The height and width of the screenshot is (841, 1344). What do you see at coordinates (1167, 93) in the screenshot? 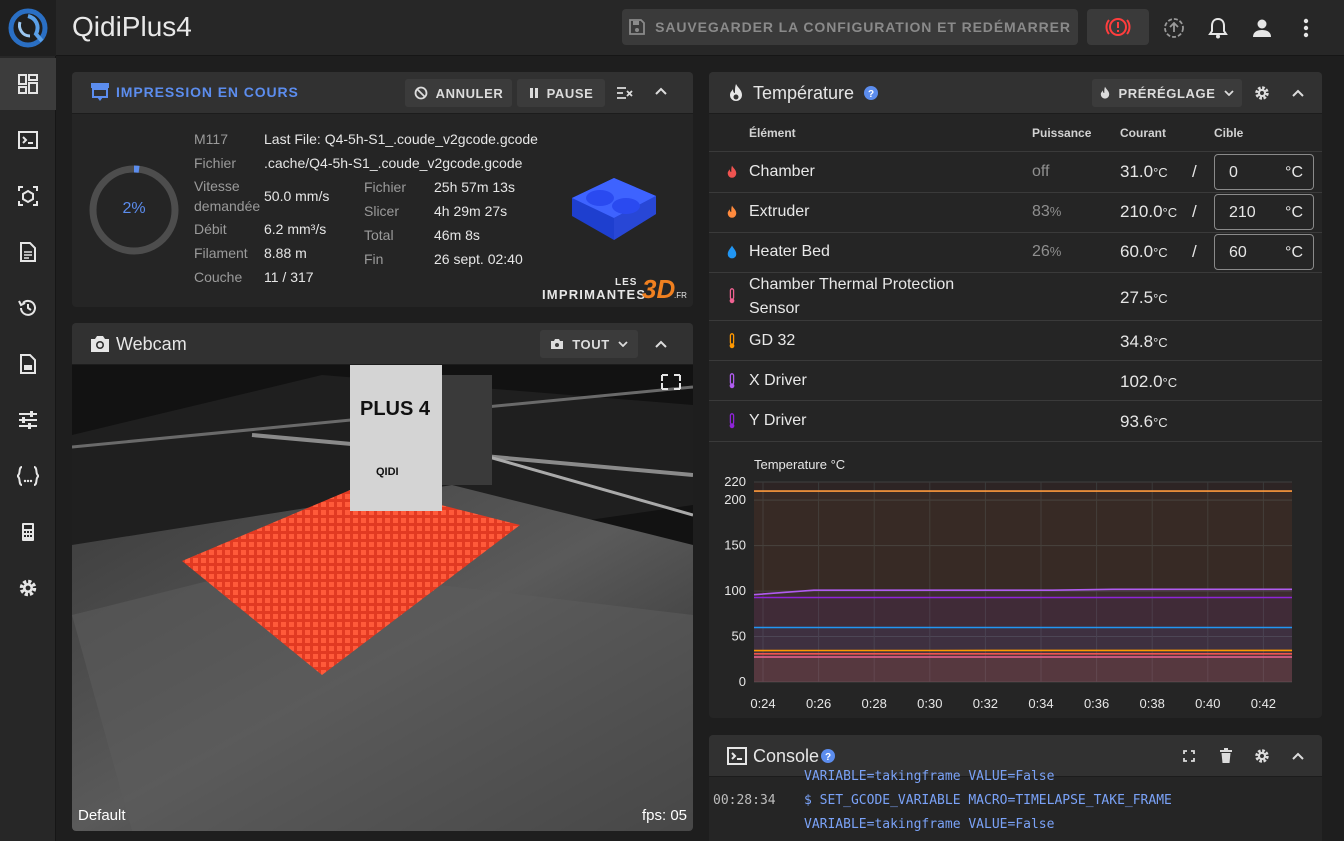
I see `preset-dropdown: PRÉRÉGLAGE` at bounding box center [1167, 93].